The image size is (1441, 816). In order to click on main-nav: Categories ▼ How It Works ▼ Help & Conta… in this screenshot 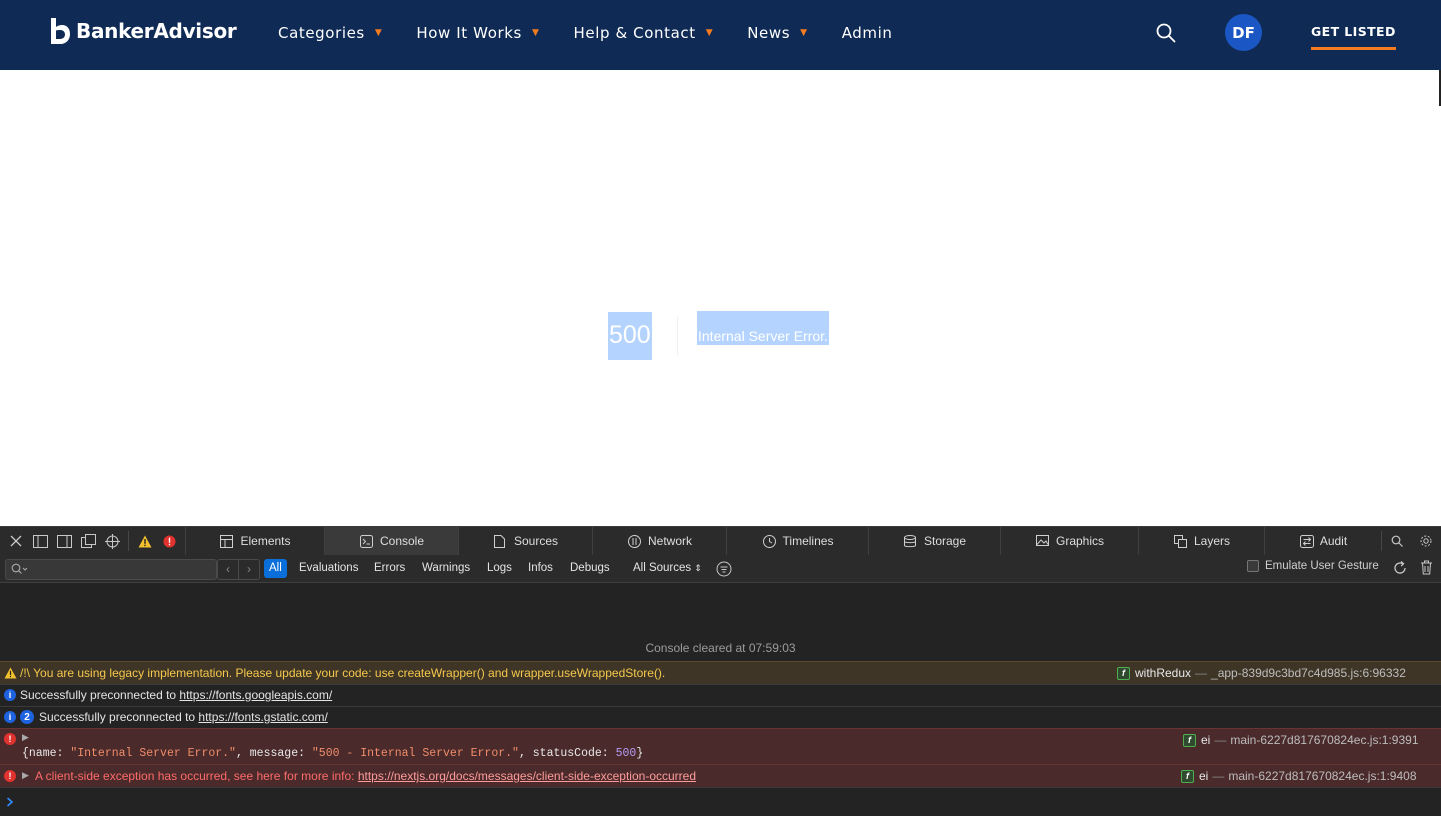, I will do `click(602, 33)`.